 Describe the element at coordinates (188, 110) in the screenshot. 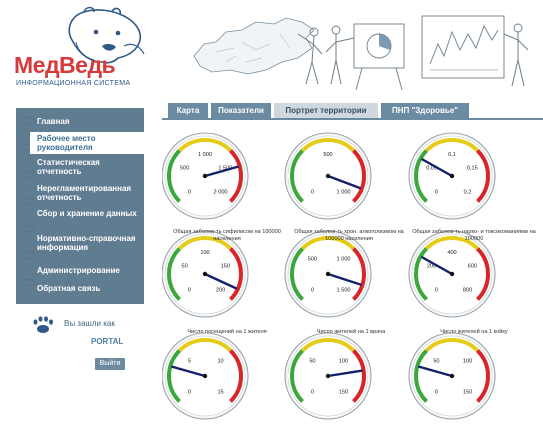

I see `tab-map: Карта` at that location.